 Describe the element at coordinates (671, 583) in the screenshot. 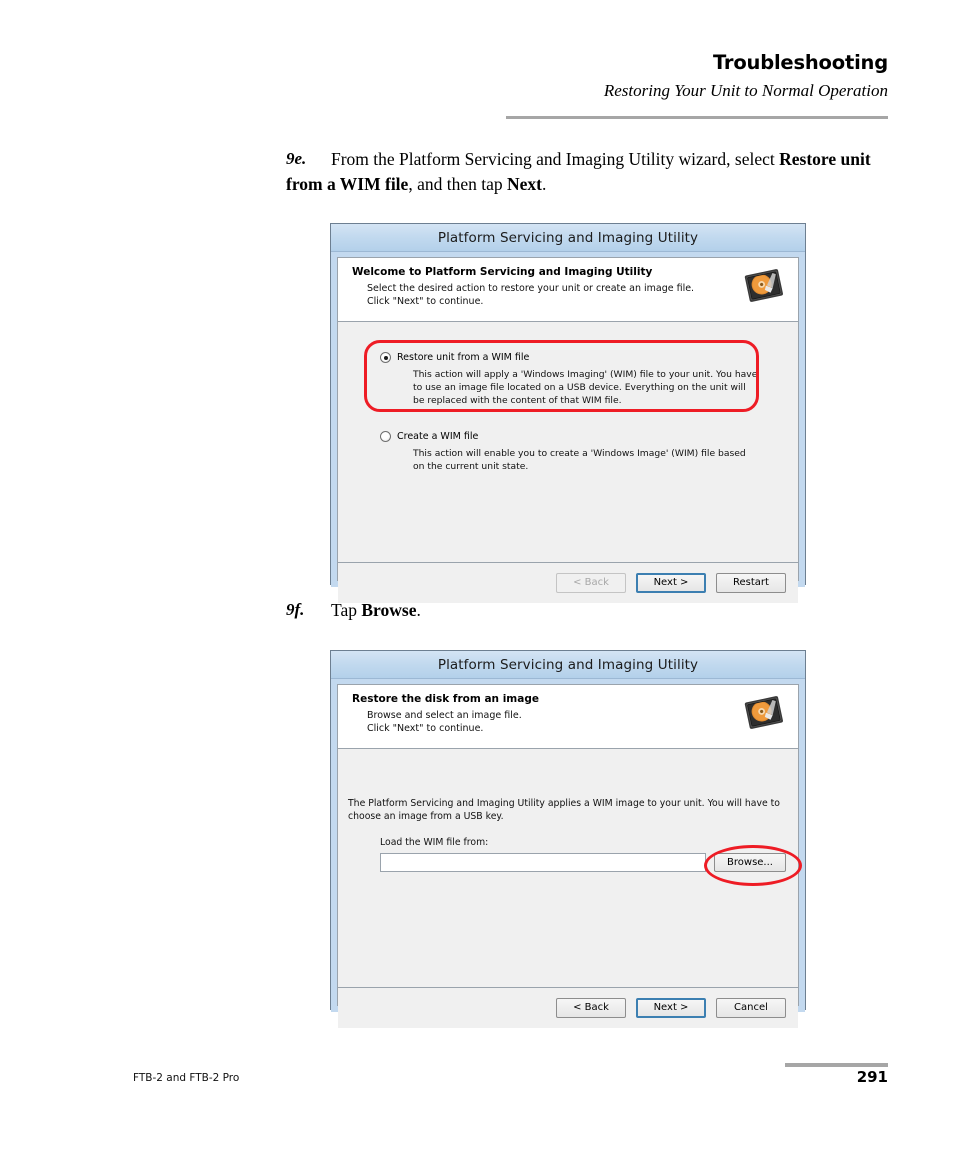

I see `dialog1-next-button: Next >` at that location.